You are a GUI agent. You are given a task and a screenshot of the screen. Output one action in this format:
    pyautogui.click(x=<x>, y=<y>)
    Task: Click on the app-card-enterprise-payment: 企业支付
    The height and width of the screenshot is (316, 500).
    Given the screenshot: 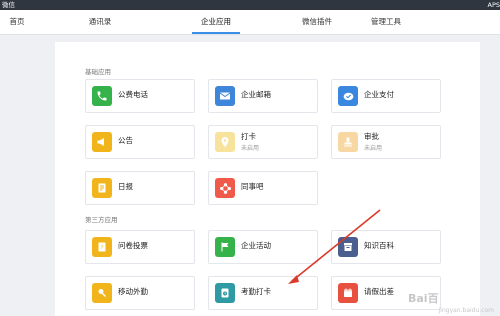 What is the action you would take?
    pyautogui.click(x=386, y=96)
    